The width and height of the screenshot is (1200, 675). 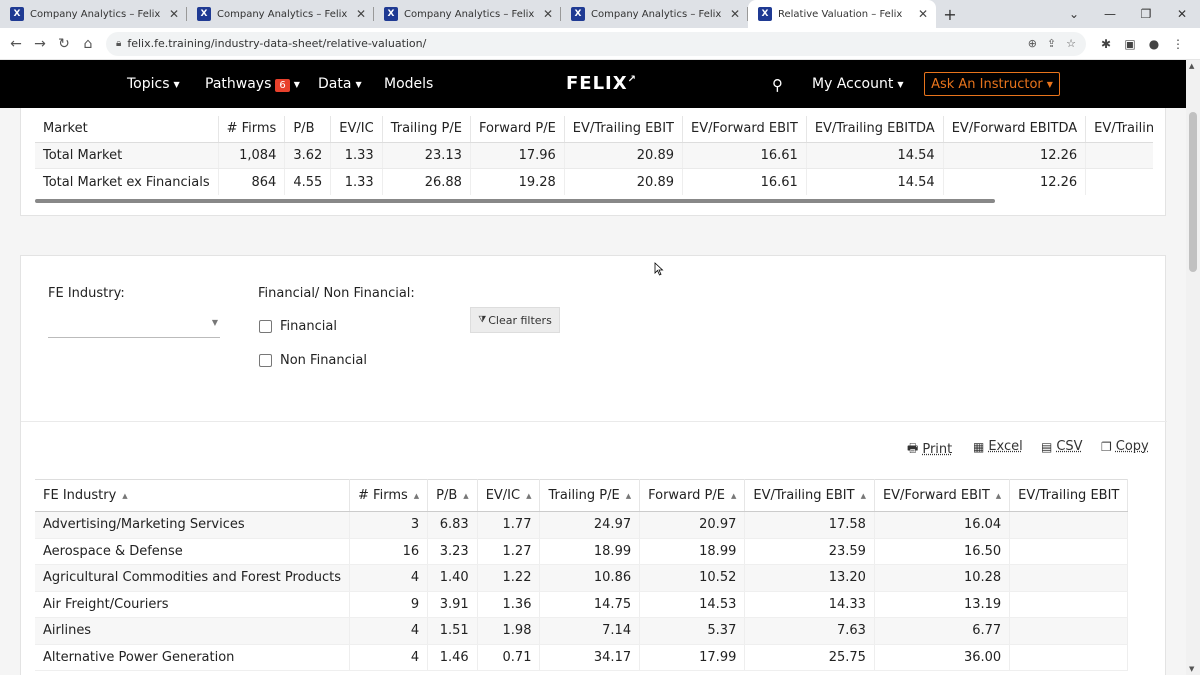 What do you see at coordinates (601, 83) in the screenshot?
I see `felix-logo: FELIX↗` at bounding box center [601, 83].